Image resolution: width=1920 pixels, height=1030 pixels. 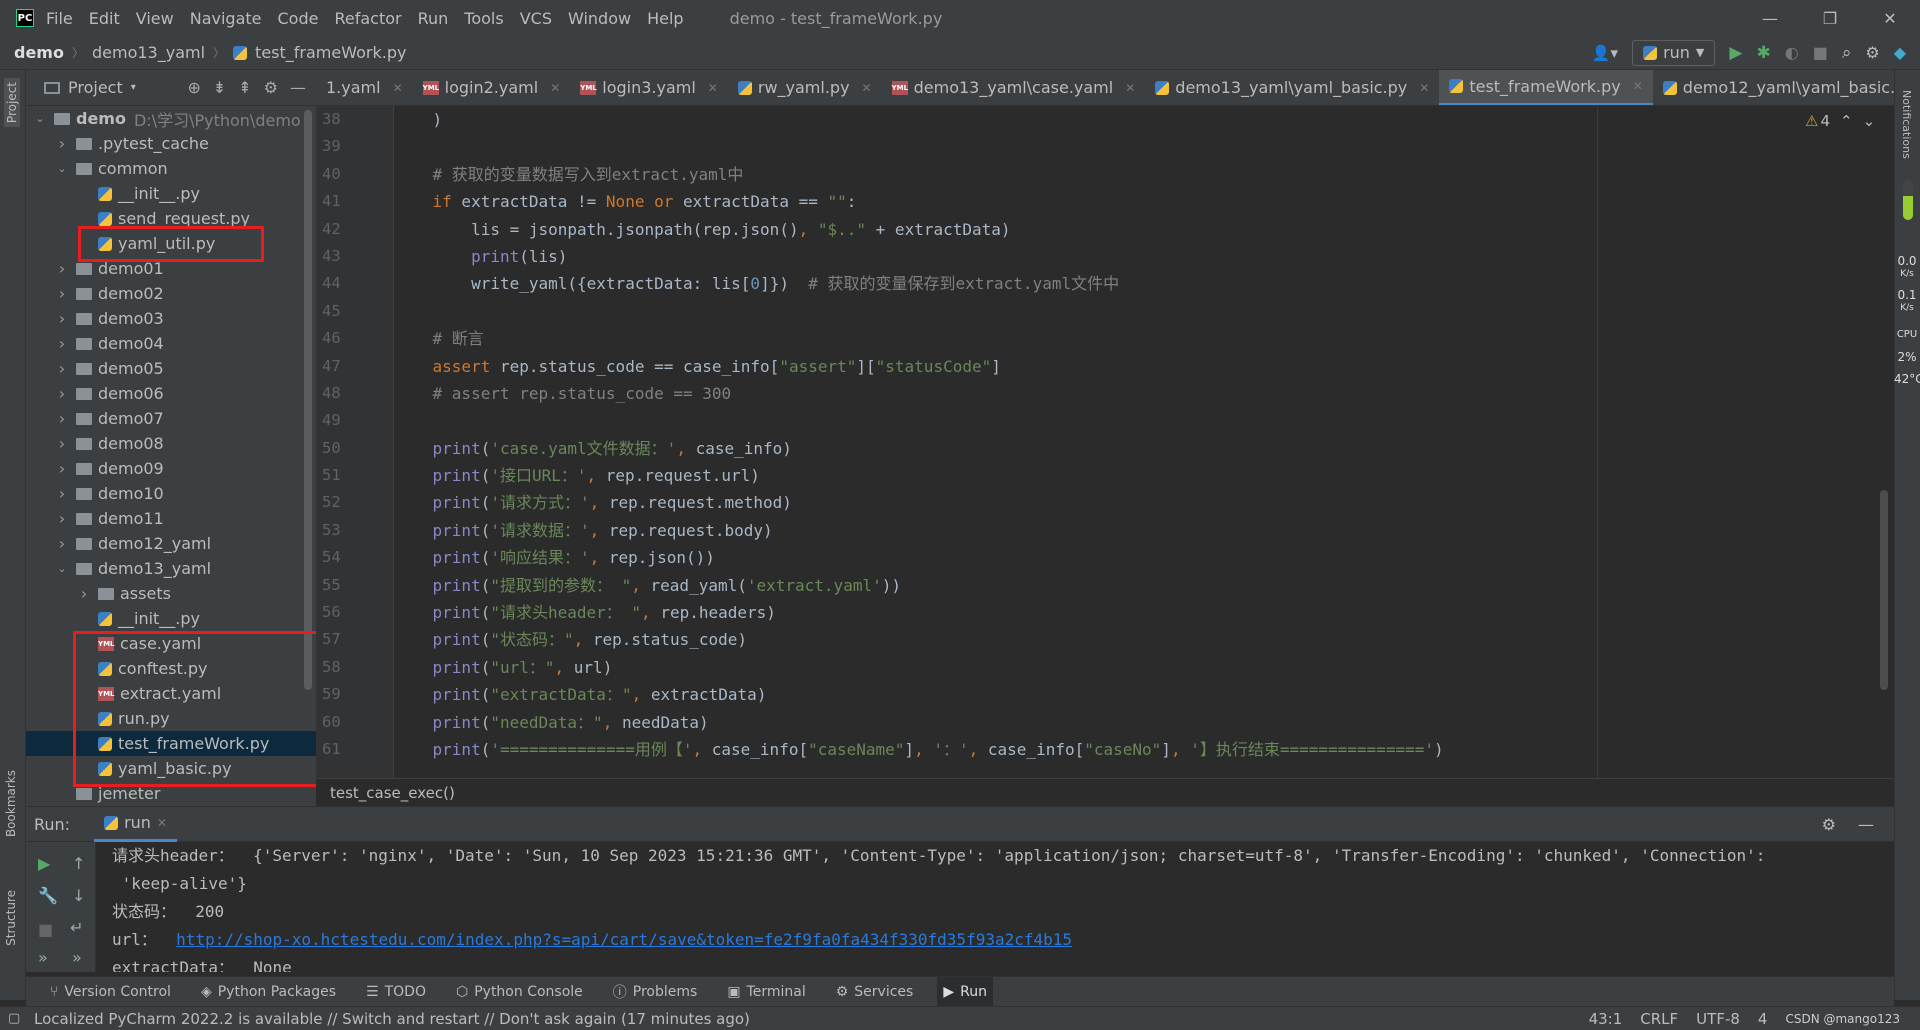 I want to click on user-icon: 👤▾, so click(x=1605, y=53).